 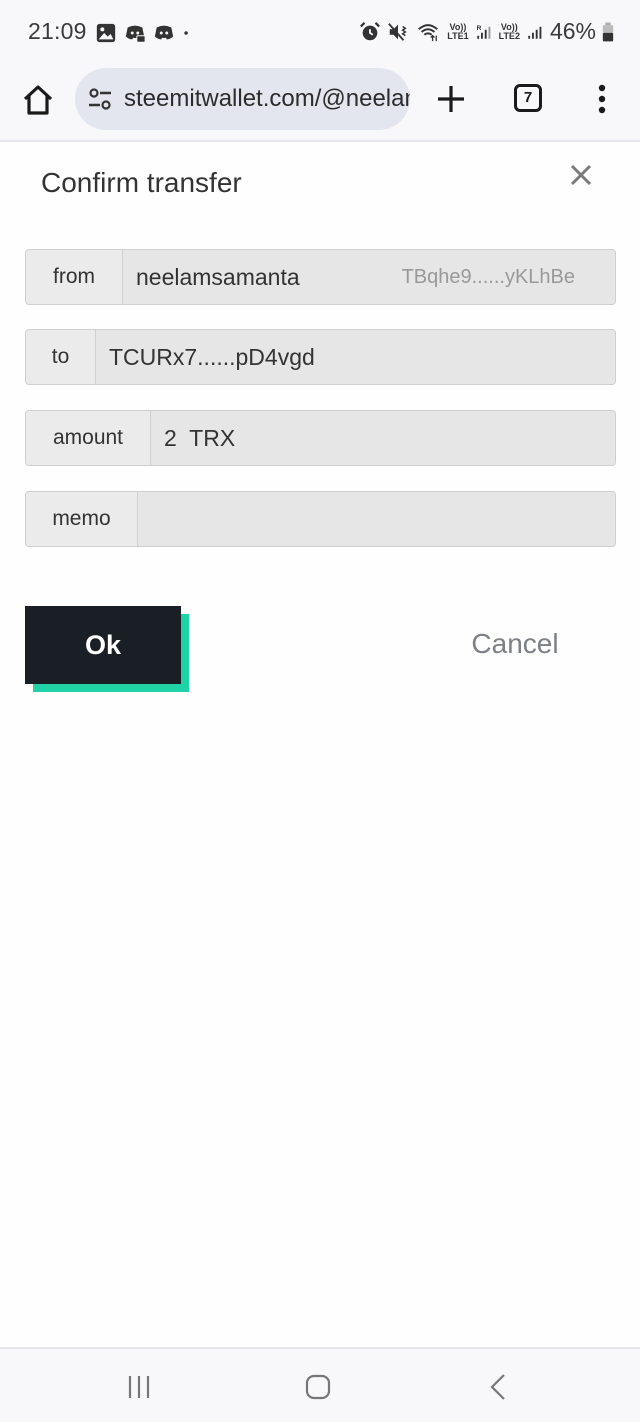 What do you see at coordinates (376, 519) in the screenshot?
I see `memo-value` at bounding box center [376, 519].